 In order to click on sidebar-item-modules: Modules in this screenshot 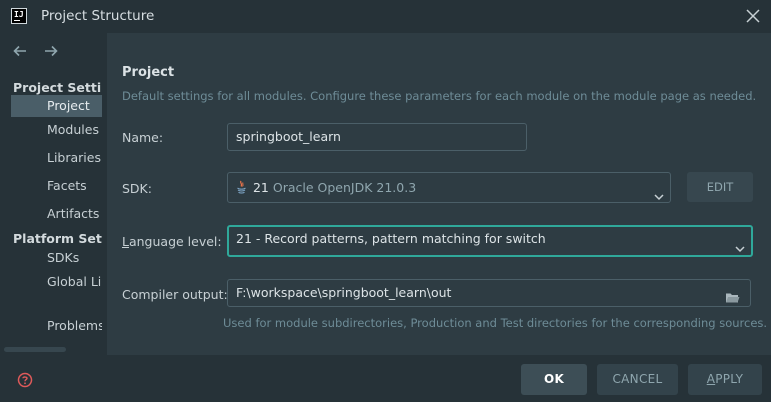, I will do `click(56, 130)`.